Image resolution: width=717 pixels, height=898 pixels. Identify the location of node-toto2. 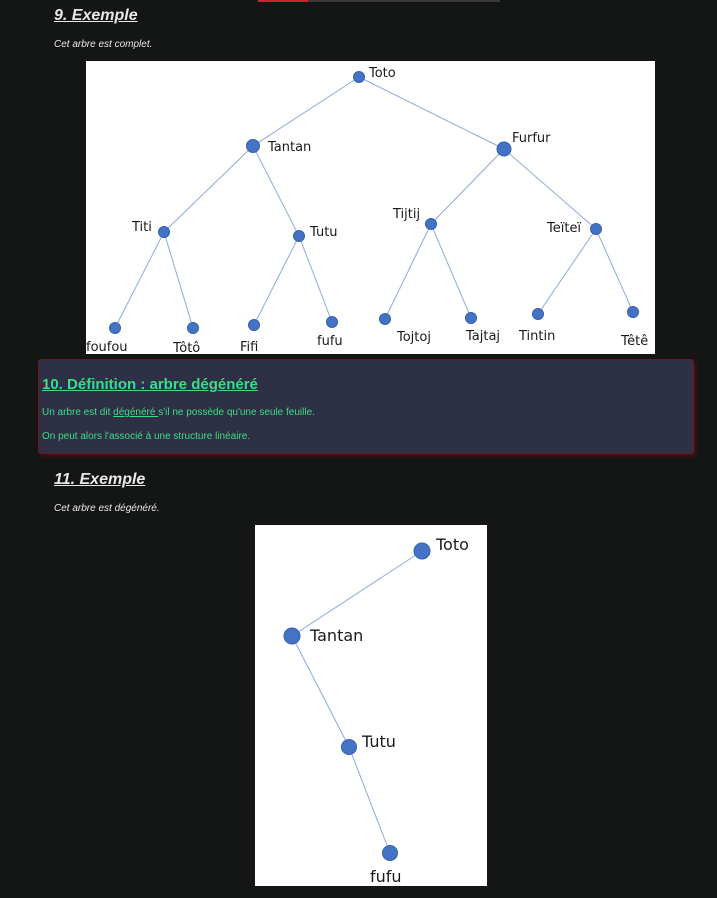
(193, 328).